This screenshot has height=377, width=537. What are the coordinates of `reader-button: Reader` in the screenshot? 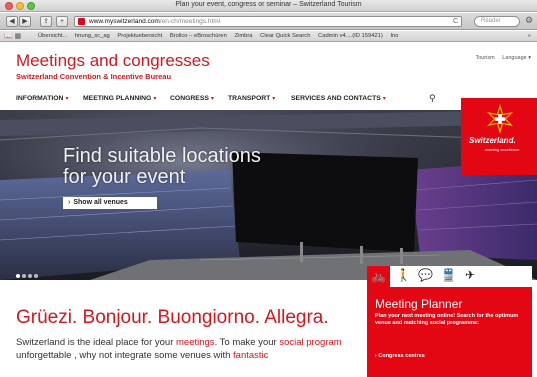 It's located at (497, 21).